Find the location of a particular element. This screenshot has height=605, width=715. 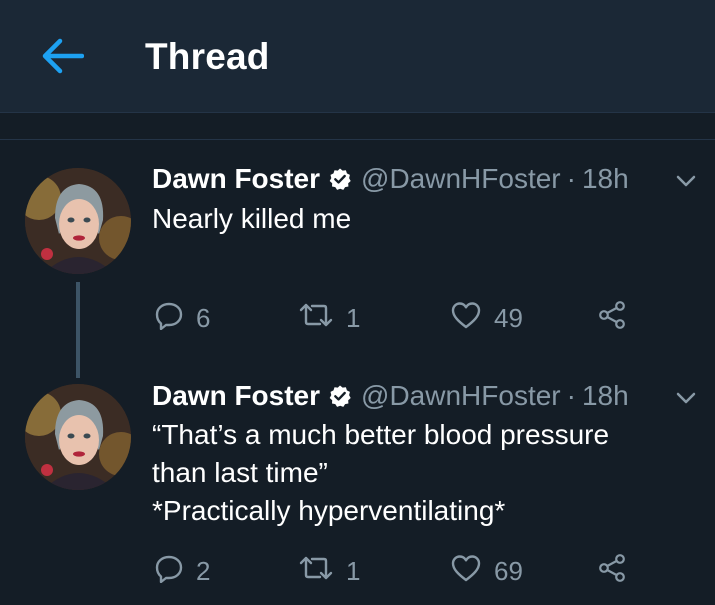

tweet-text-line: *Practically hyperventilating* is located at coordinates (329, 510).